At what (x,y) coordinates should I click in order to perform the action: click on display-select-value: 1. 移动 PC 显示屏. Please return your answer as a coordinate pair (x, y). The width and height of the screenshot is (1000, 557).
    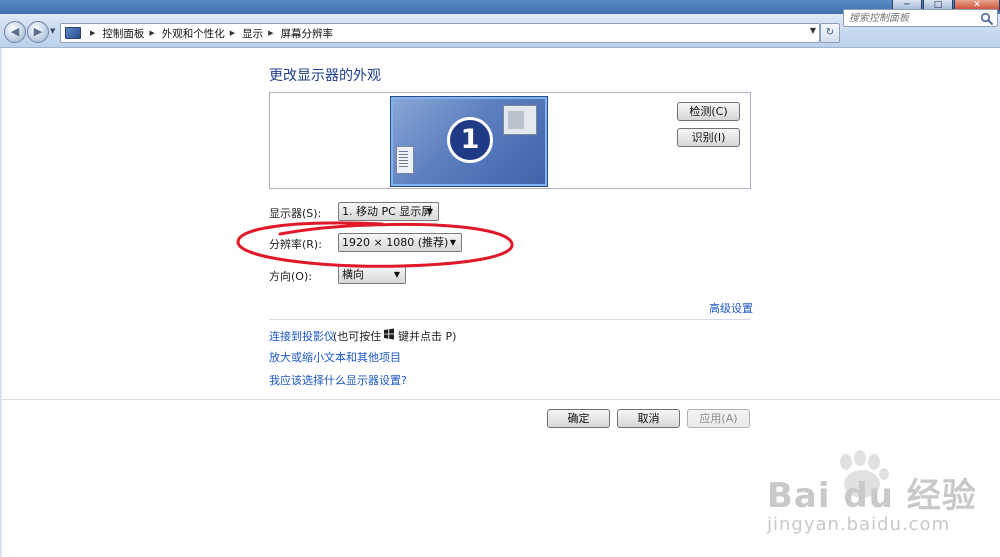
    Looking at the image, I should click on (387, 211).